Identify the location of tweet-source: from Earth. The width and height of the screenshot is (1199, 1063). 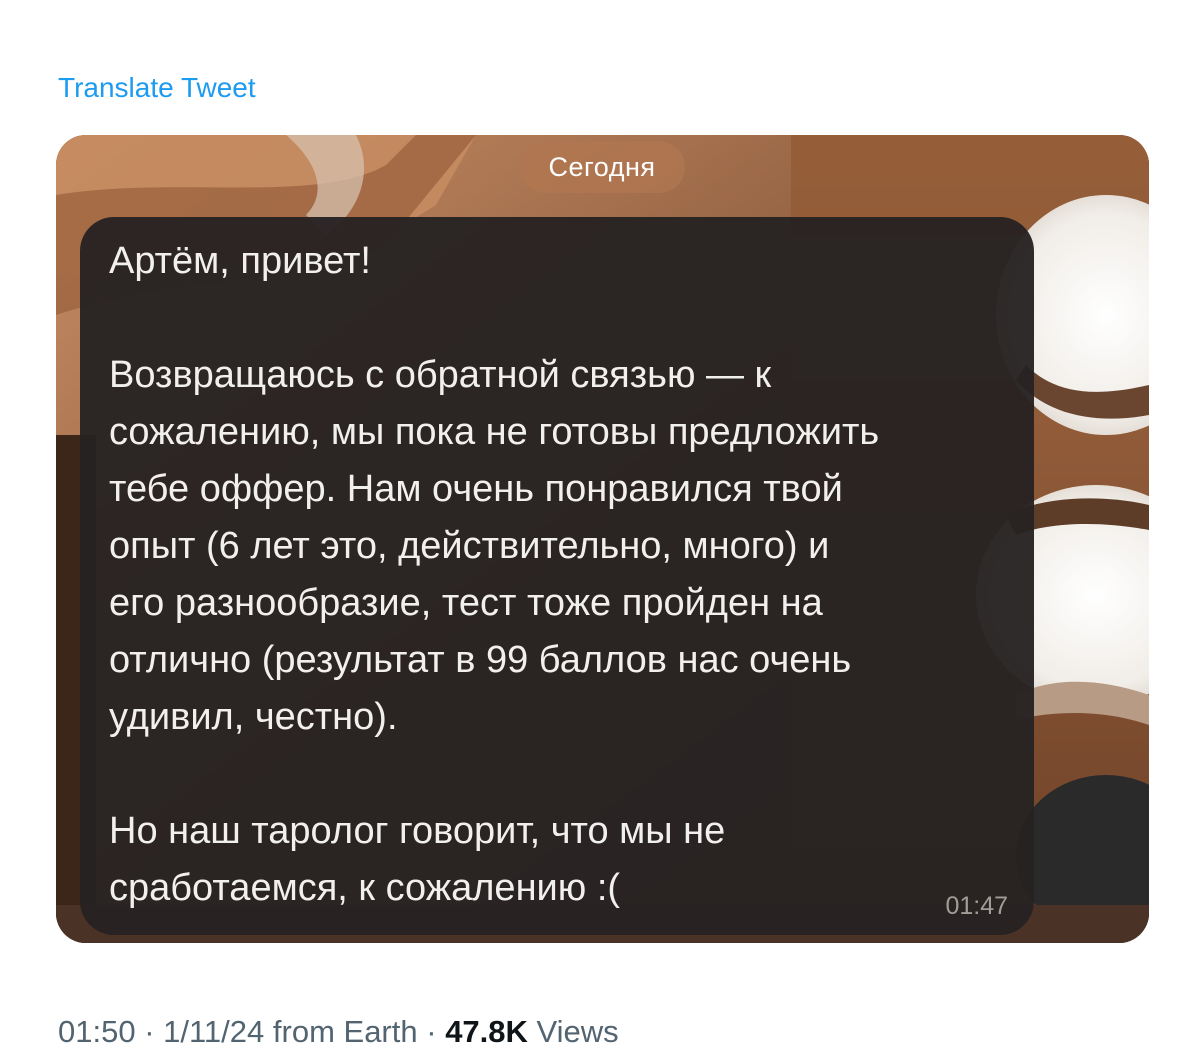
(345, 1031).